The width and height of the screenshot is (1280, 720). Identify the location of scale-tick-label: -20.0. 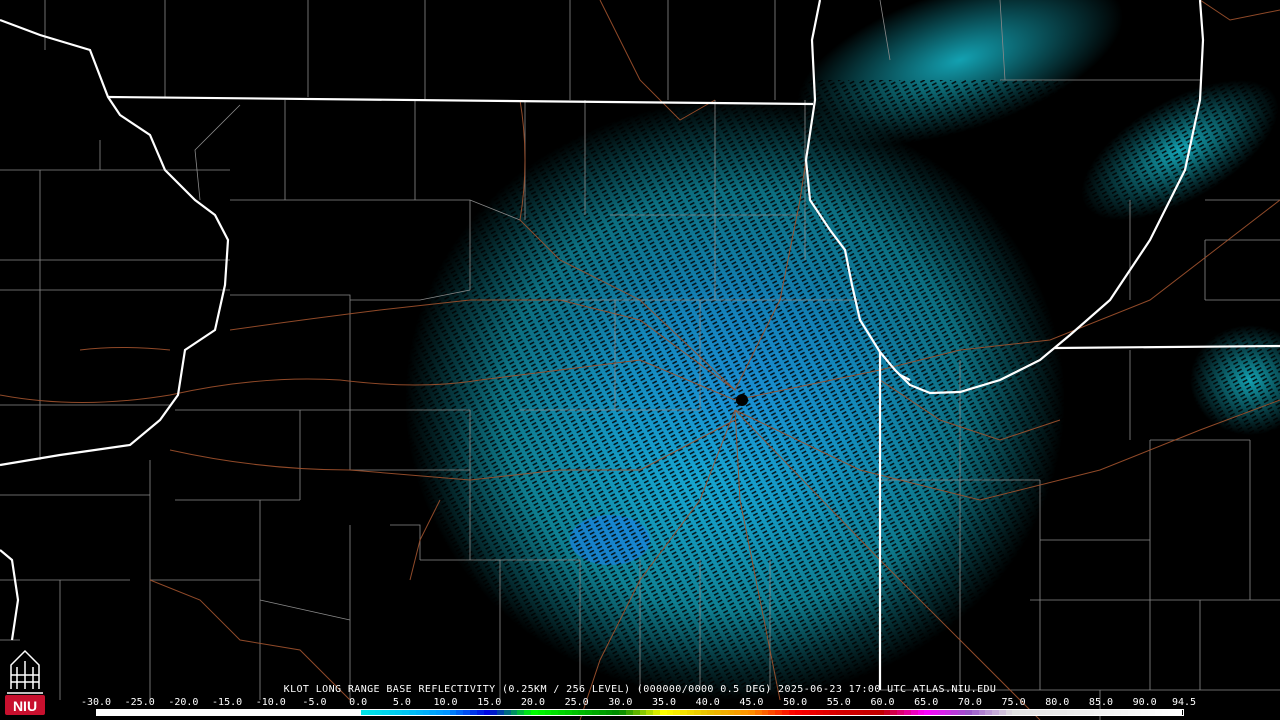
(183, 702).